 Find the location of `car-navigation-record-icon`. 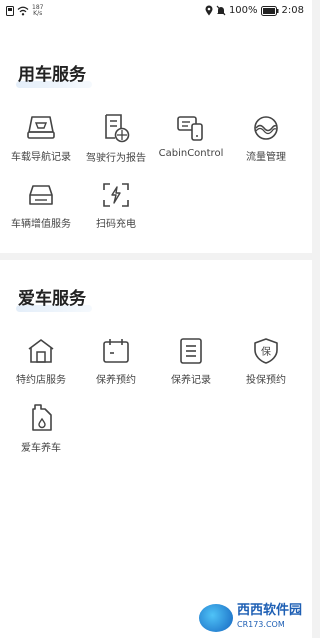

car-navigation-record-icon is located at coordinates (41, 127).